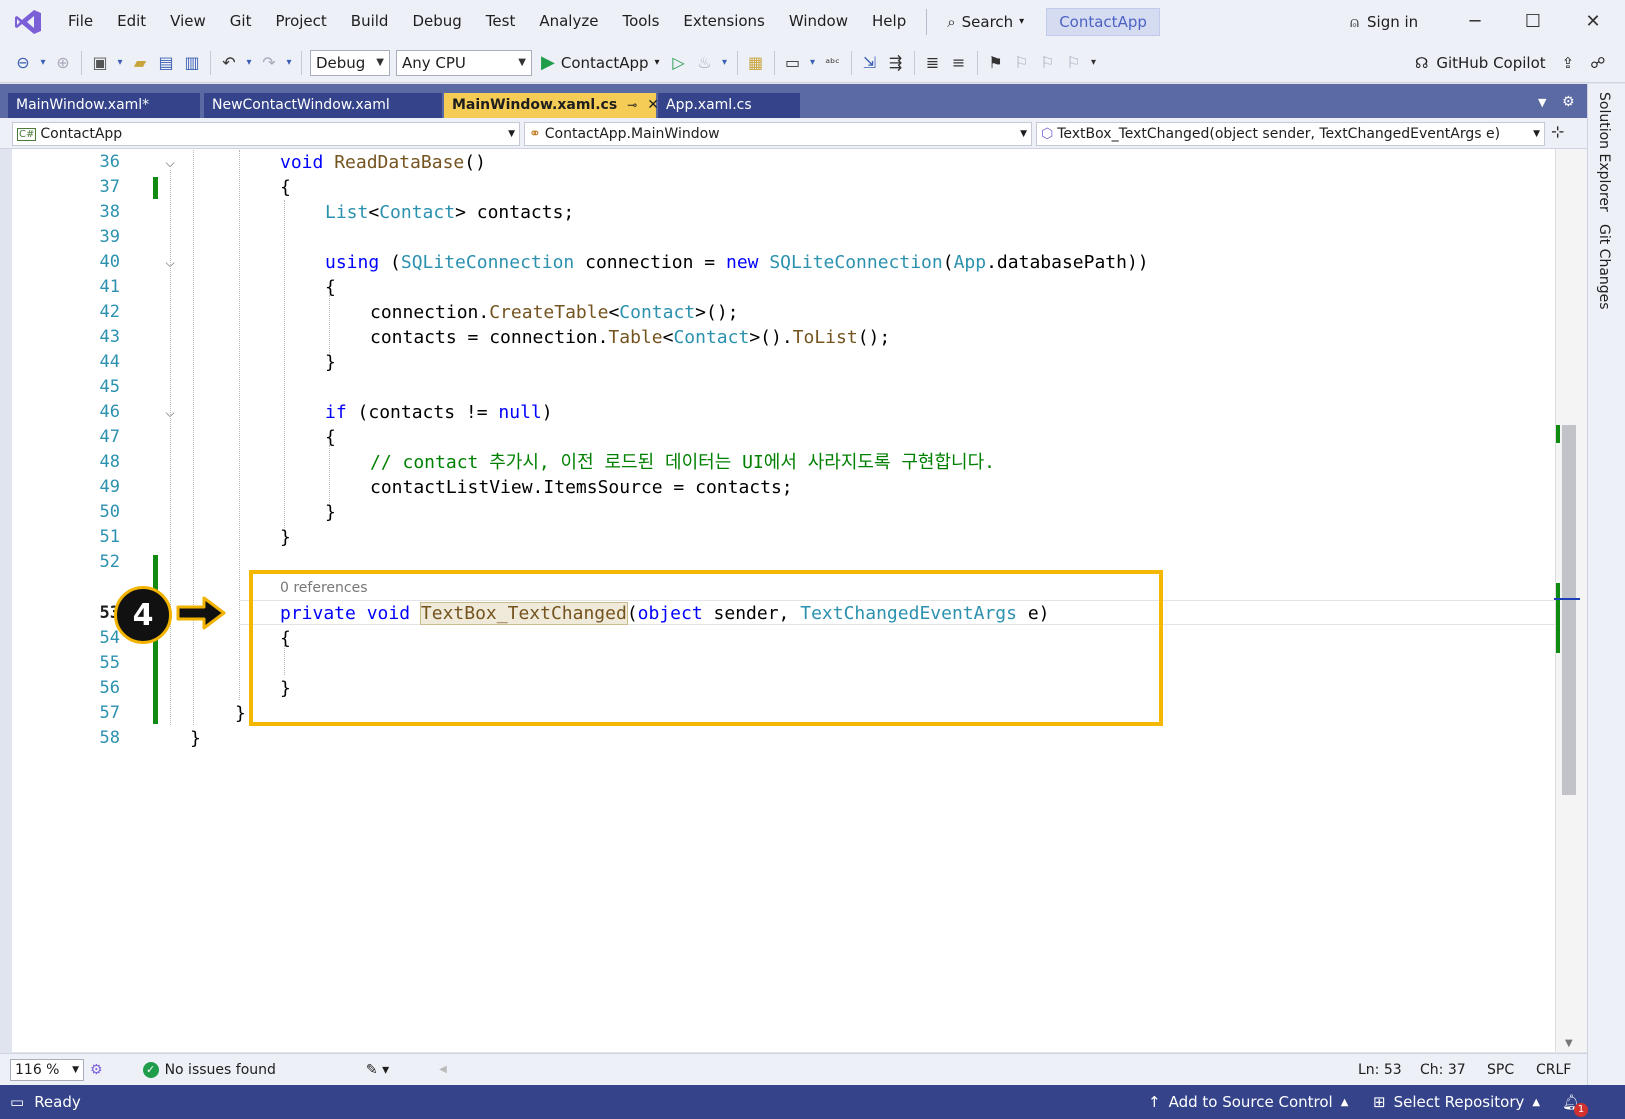 The image size is (1625, 1119). What do you see at coordinates (1443, 1070) in the screenshot?
I see `column-indicator: Ch: 37` at bounding box center [1443, 1070].